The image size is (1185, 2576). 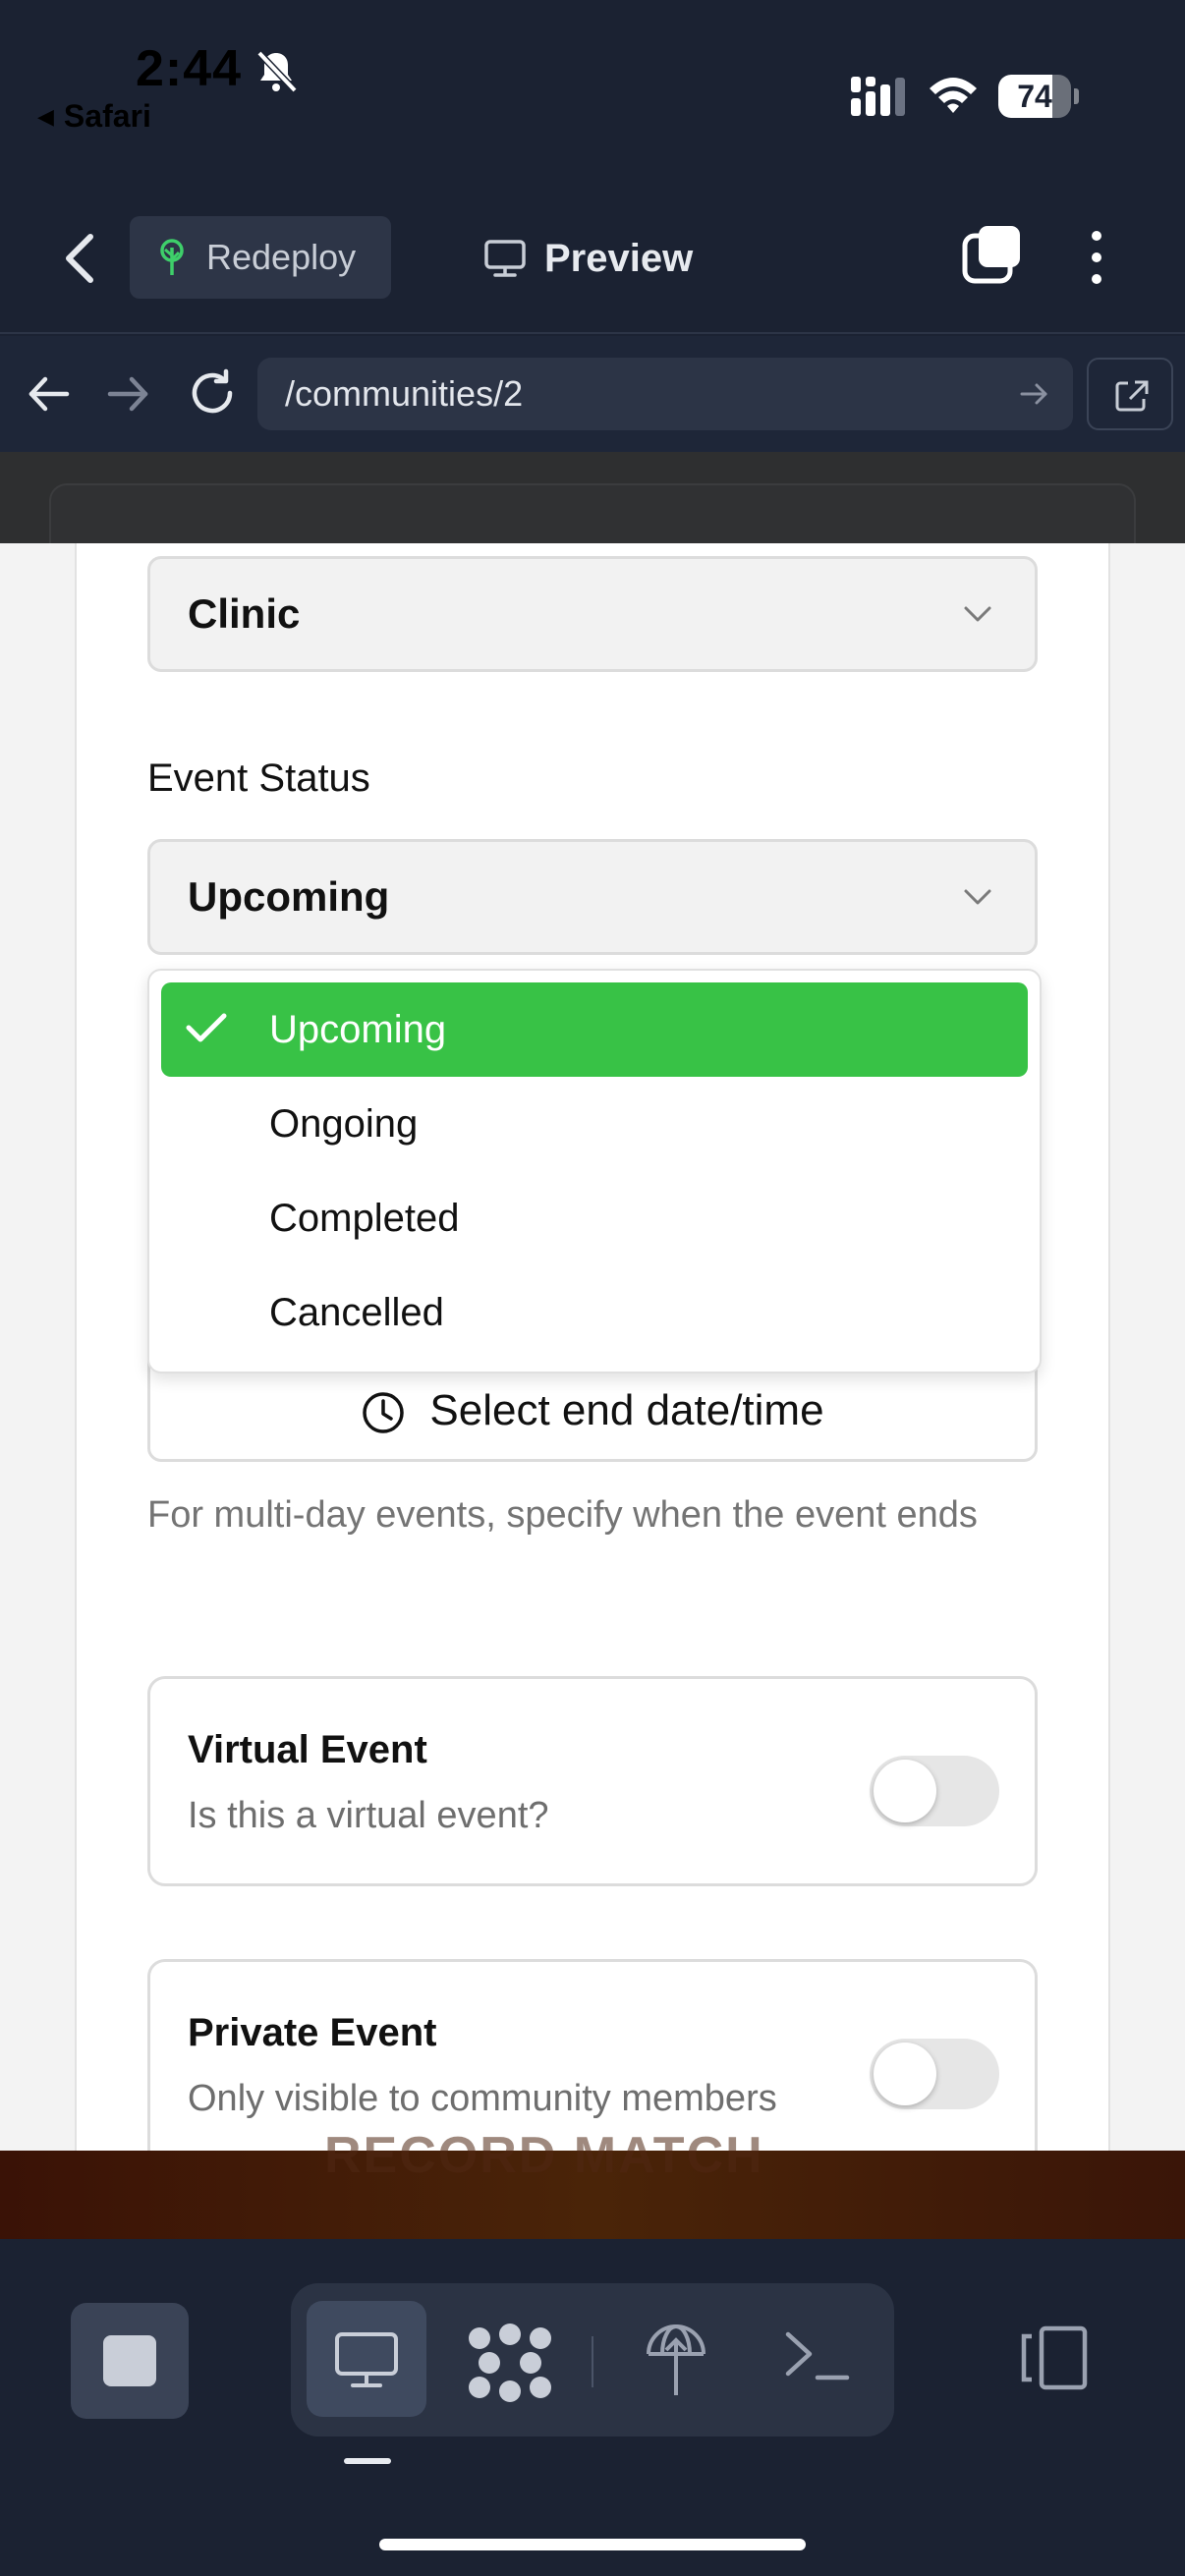 I want to click on status-option-label: Ongoing, so click(x=344, y=1123).